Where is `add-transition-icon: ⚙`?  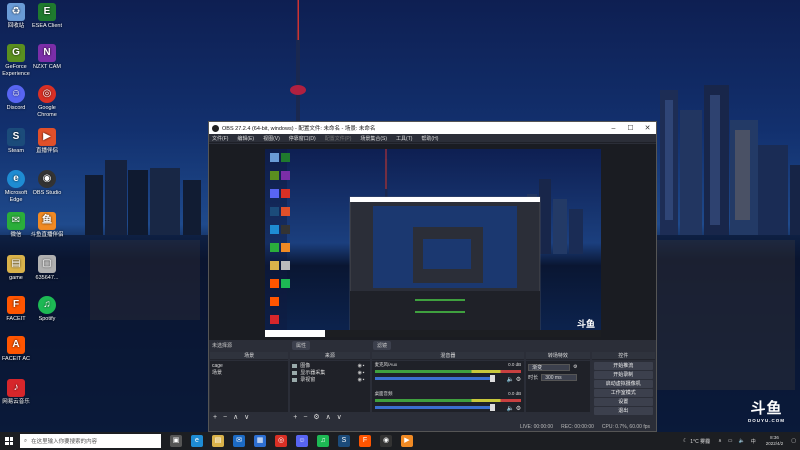
add-transition-icon: ⚙ is located at coordinates (575, 367).